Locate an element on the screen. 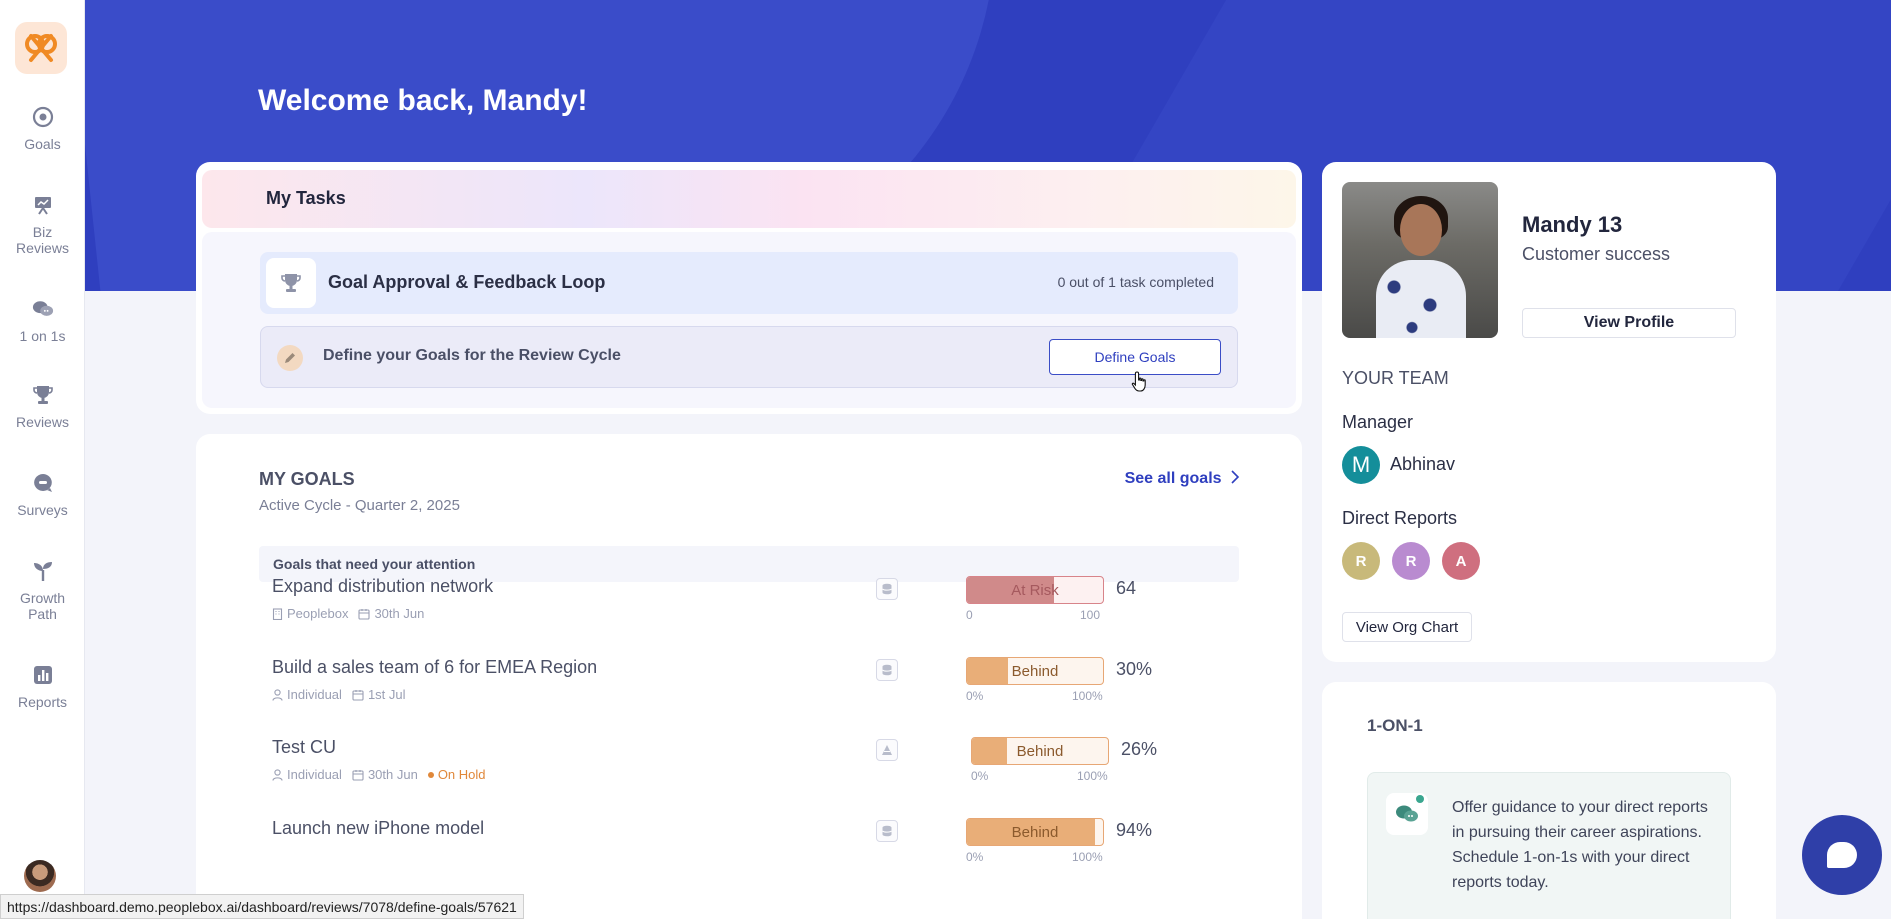 The image size is (1891, 919). goal-owner: Individual is located at coordinates (314, 774).